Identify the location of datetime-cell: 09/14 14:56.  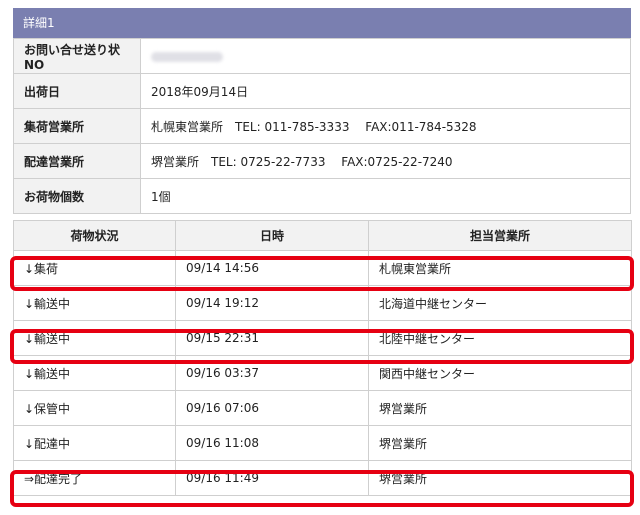
(272, 268).